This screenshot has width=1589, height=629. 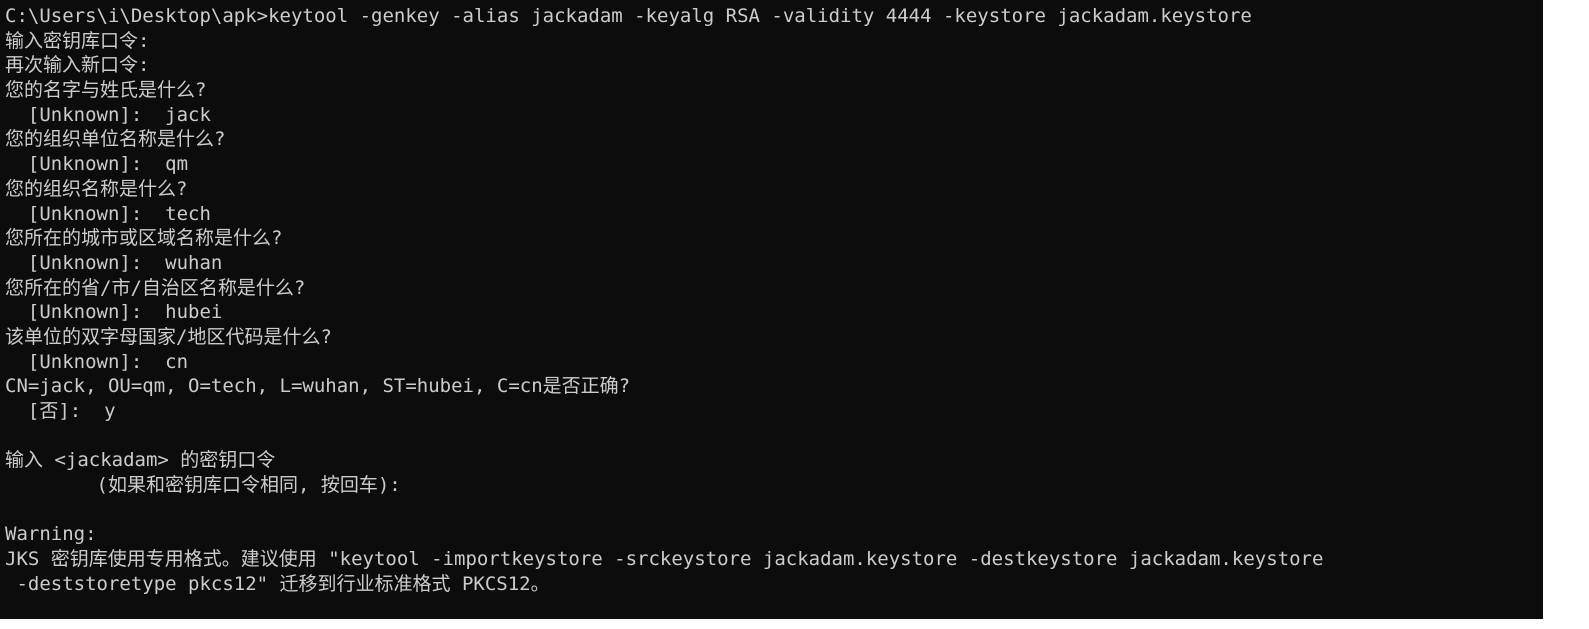 What do you see at coordinates (1566, 314) in the screenshot?
I see `scrollbar-track` at bounding box center [1566, 314].